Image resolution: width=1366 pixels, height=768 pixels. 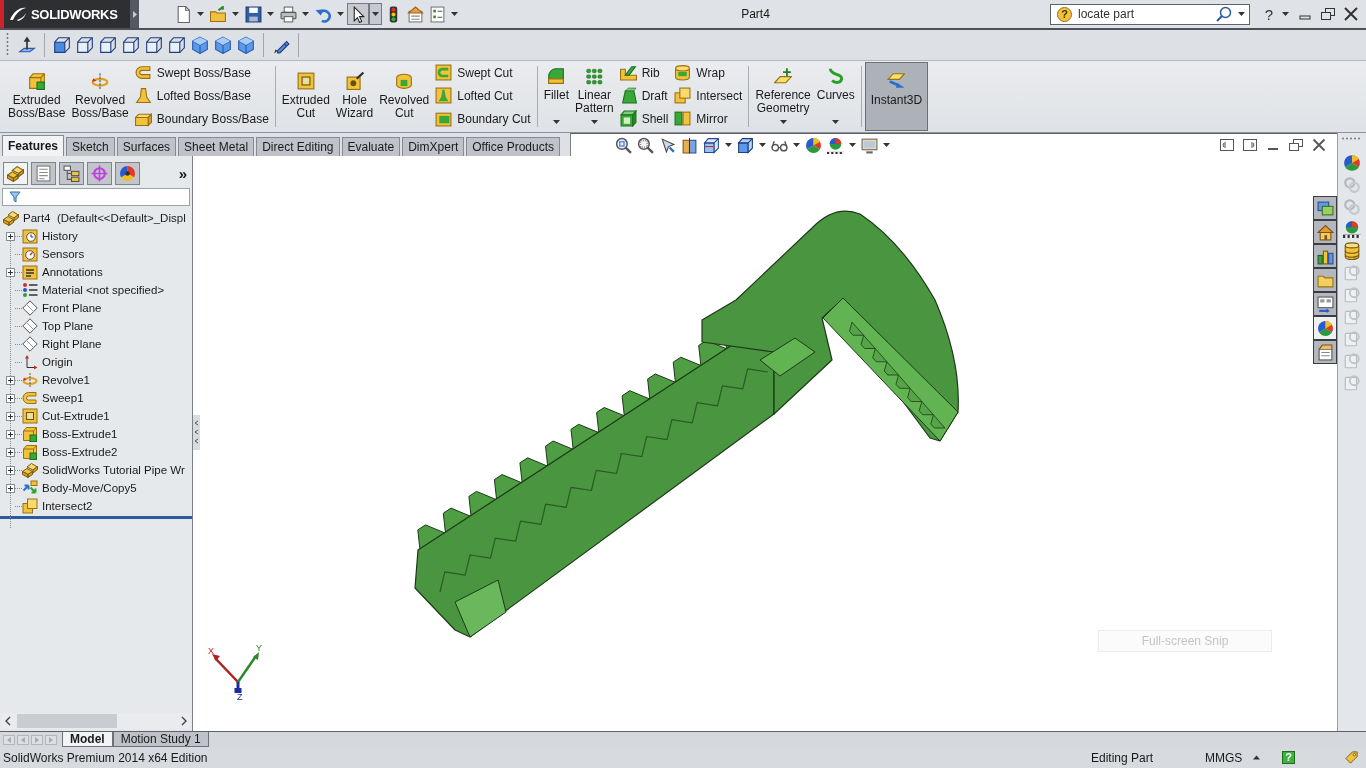 I want to click on ribbon-button: Linear Pattern, so click(x=594, y=96).